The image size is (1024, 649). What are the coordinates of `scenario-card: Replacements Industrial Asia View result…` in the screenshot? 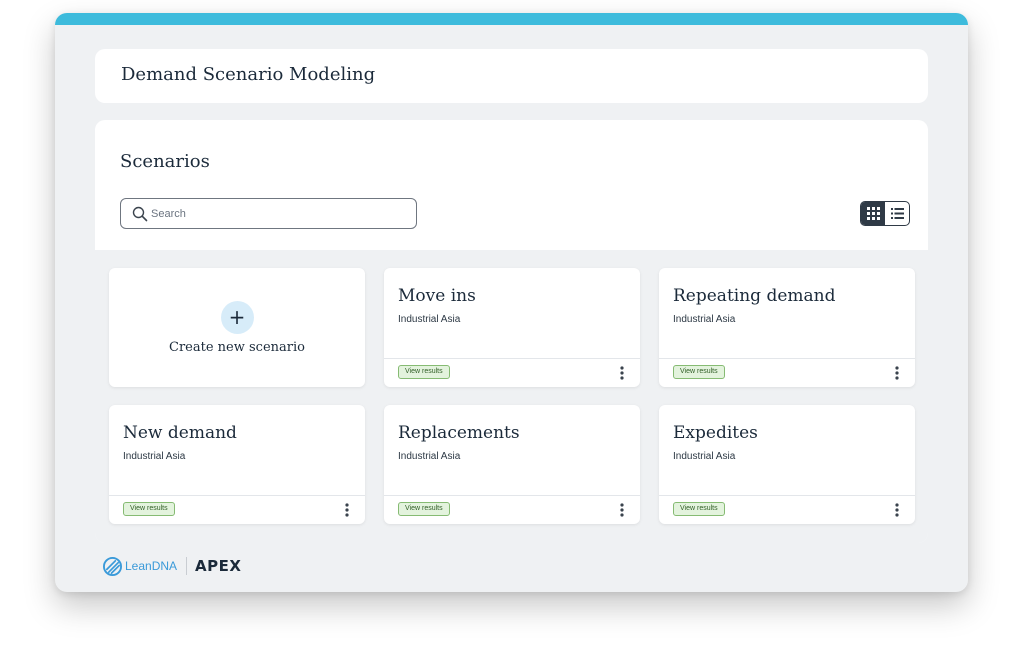 It's located at (512, 464).